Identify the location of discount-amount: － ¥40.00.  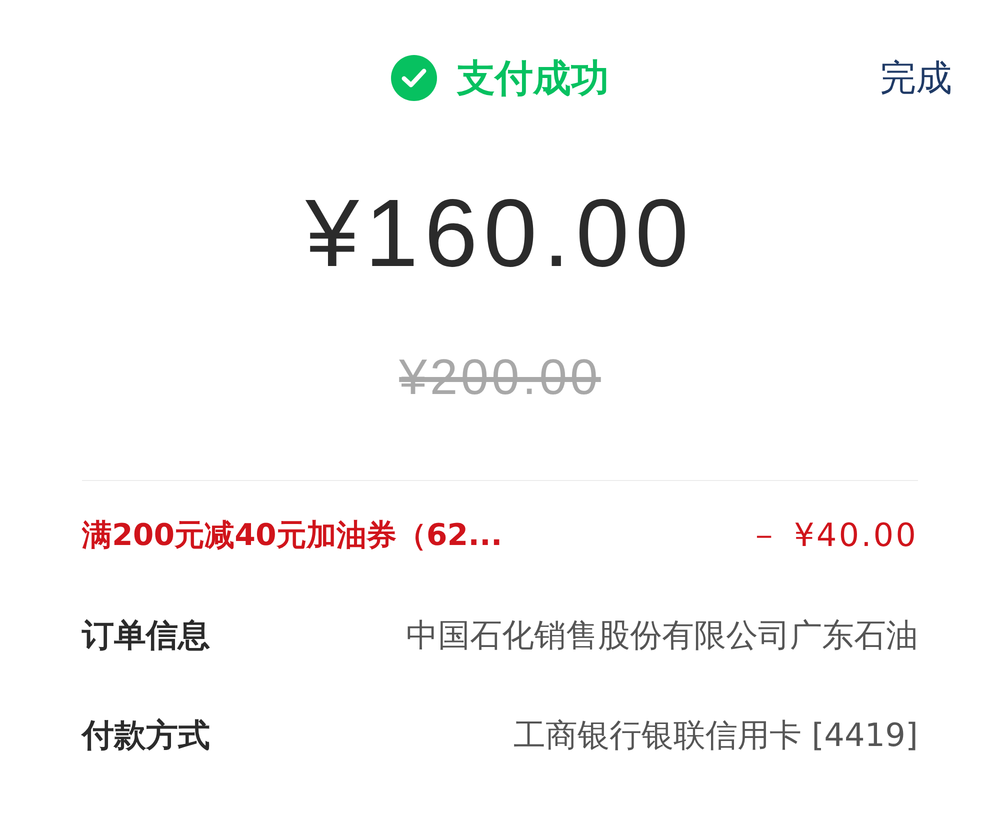
(833, 535).